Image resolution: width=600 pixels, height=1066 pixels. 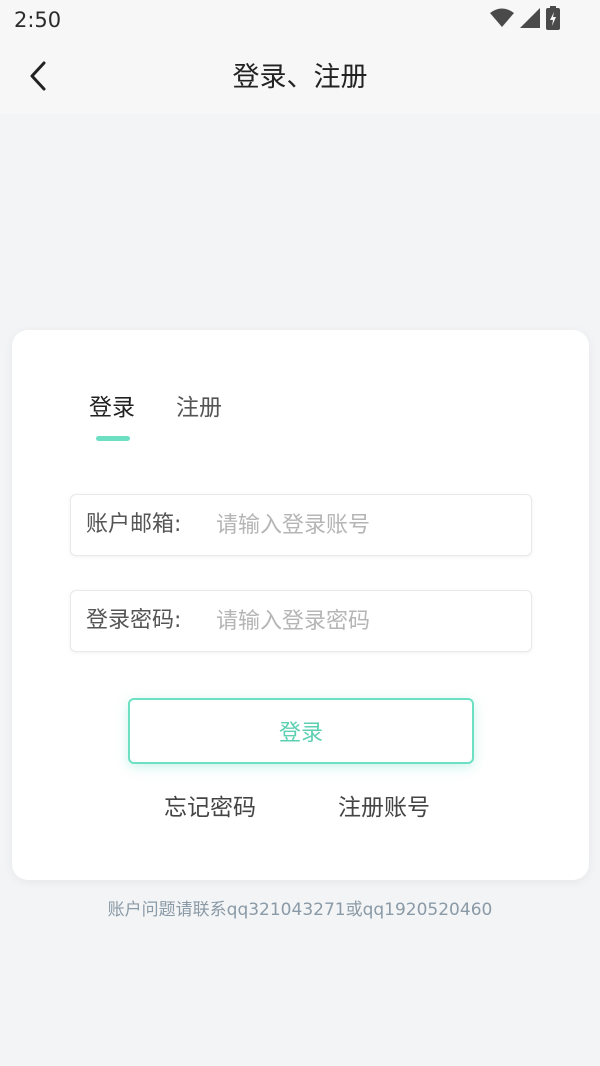 I want to click on status-bar: 2:50, so click(x=300, y=20).